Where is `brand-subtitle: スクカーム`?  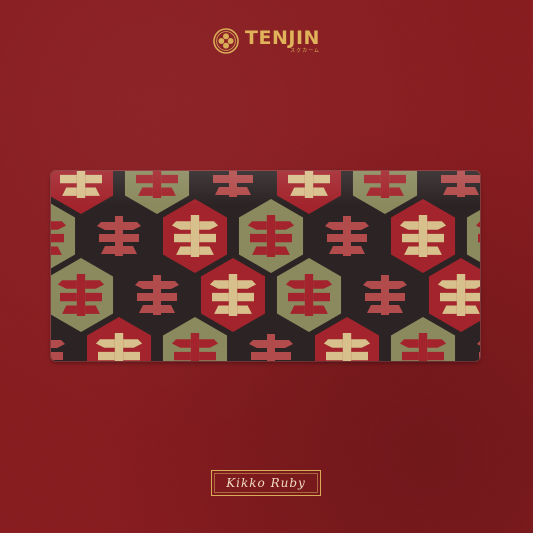
brand-subtitle: スクカーム is located at coordinates (305, 50).